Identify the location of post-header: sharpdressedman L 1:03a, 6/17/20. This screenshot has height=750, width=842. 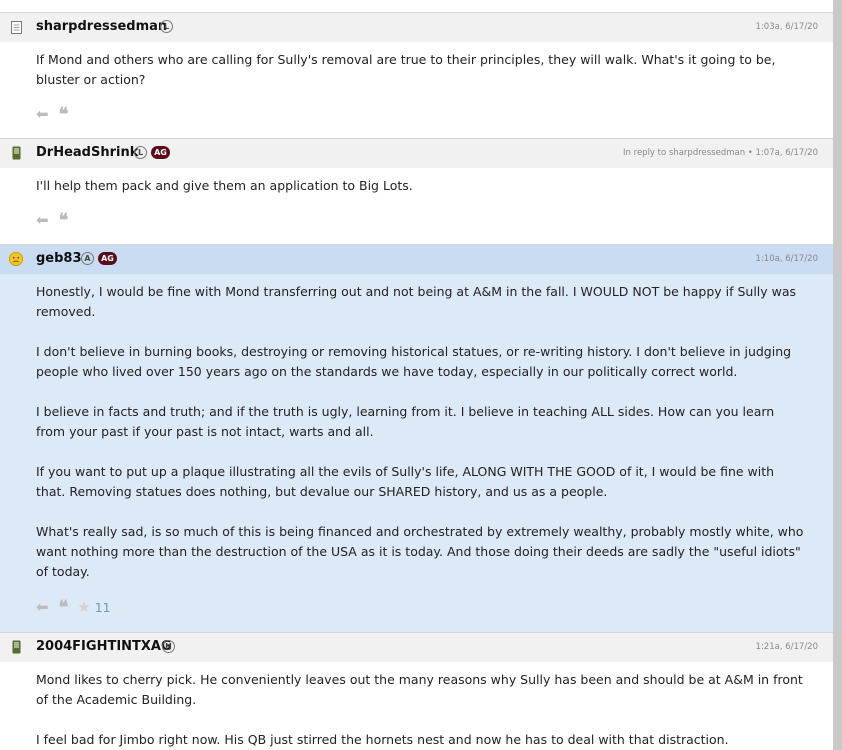
(416, 27).